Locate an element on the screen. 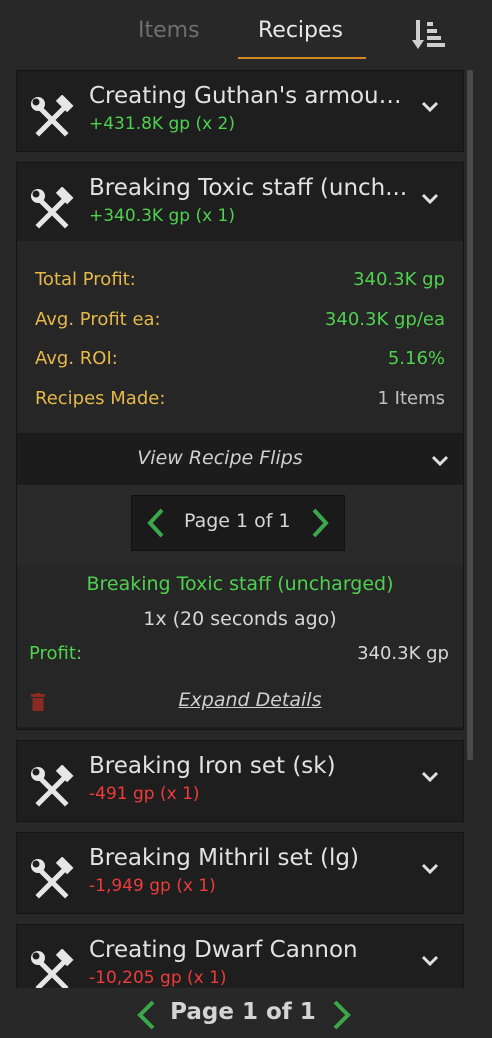  stat-value: 1 Items is located at coordinates (411, 398).